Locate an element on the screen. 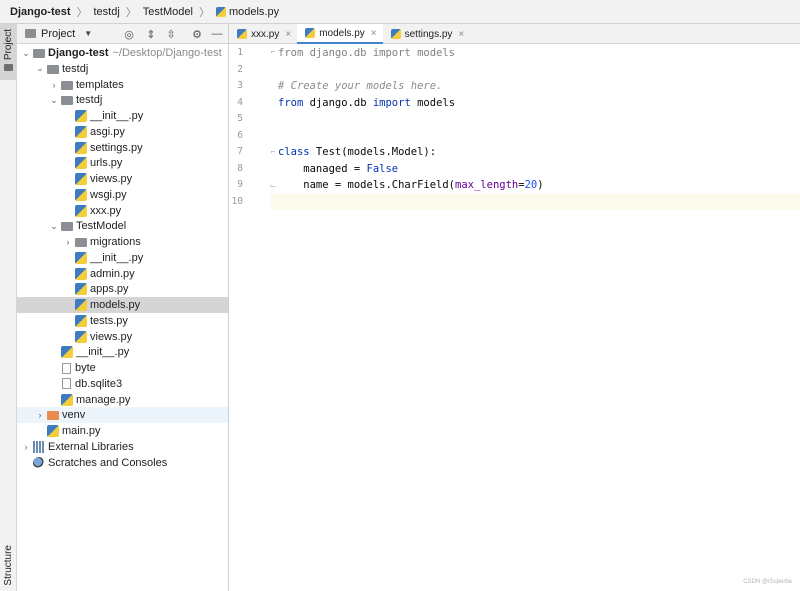 The height and width of the screenshot is (591, 800). tree-item-xxx-py: xxx.py is located at coordinates (122, 211).